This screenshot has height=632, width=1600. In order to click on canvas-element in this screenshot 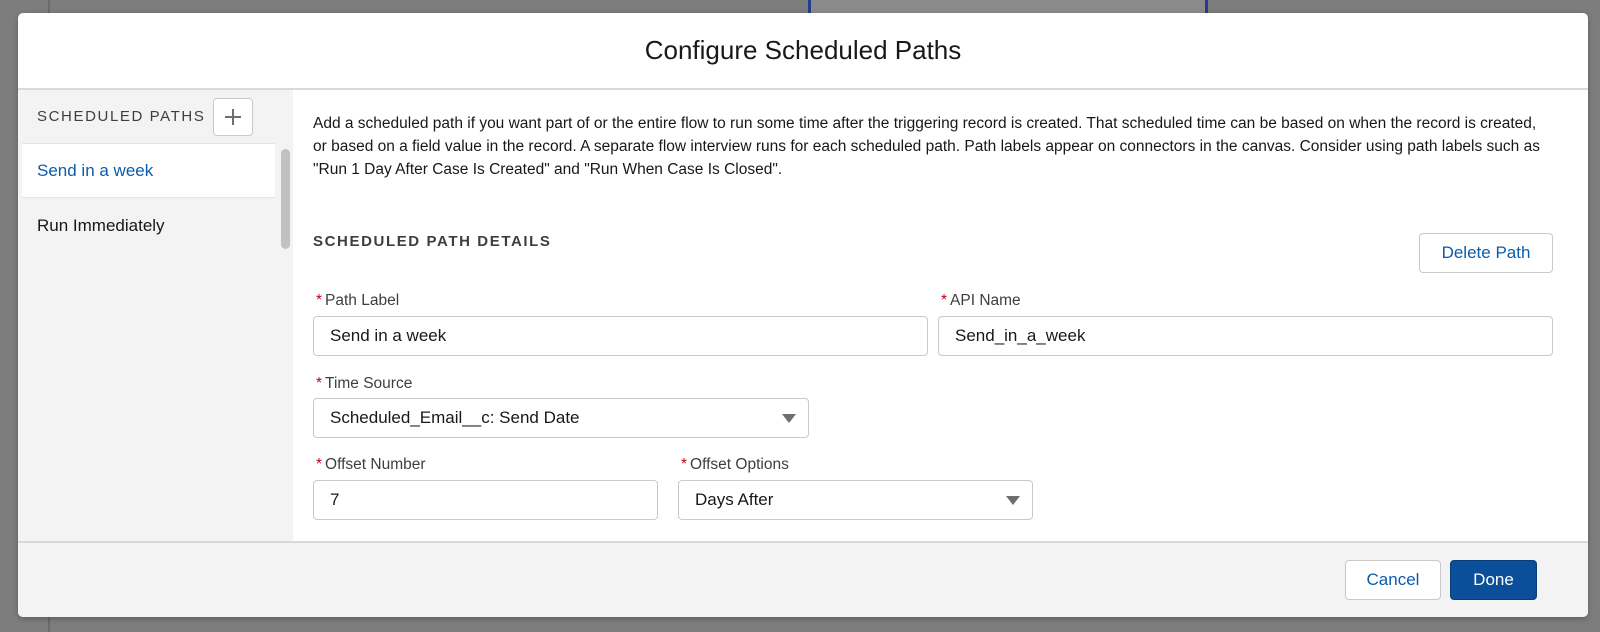, I will do `click(1008, 7)`.